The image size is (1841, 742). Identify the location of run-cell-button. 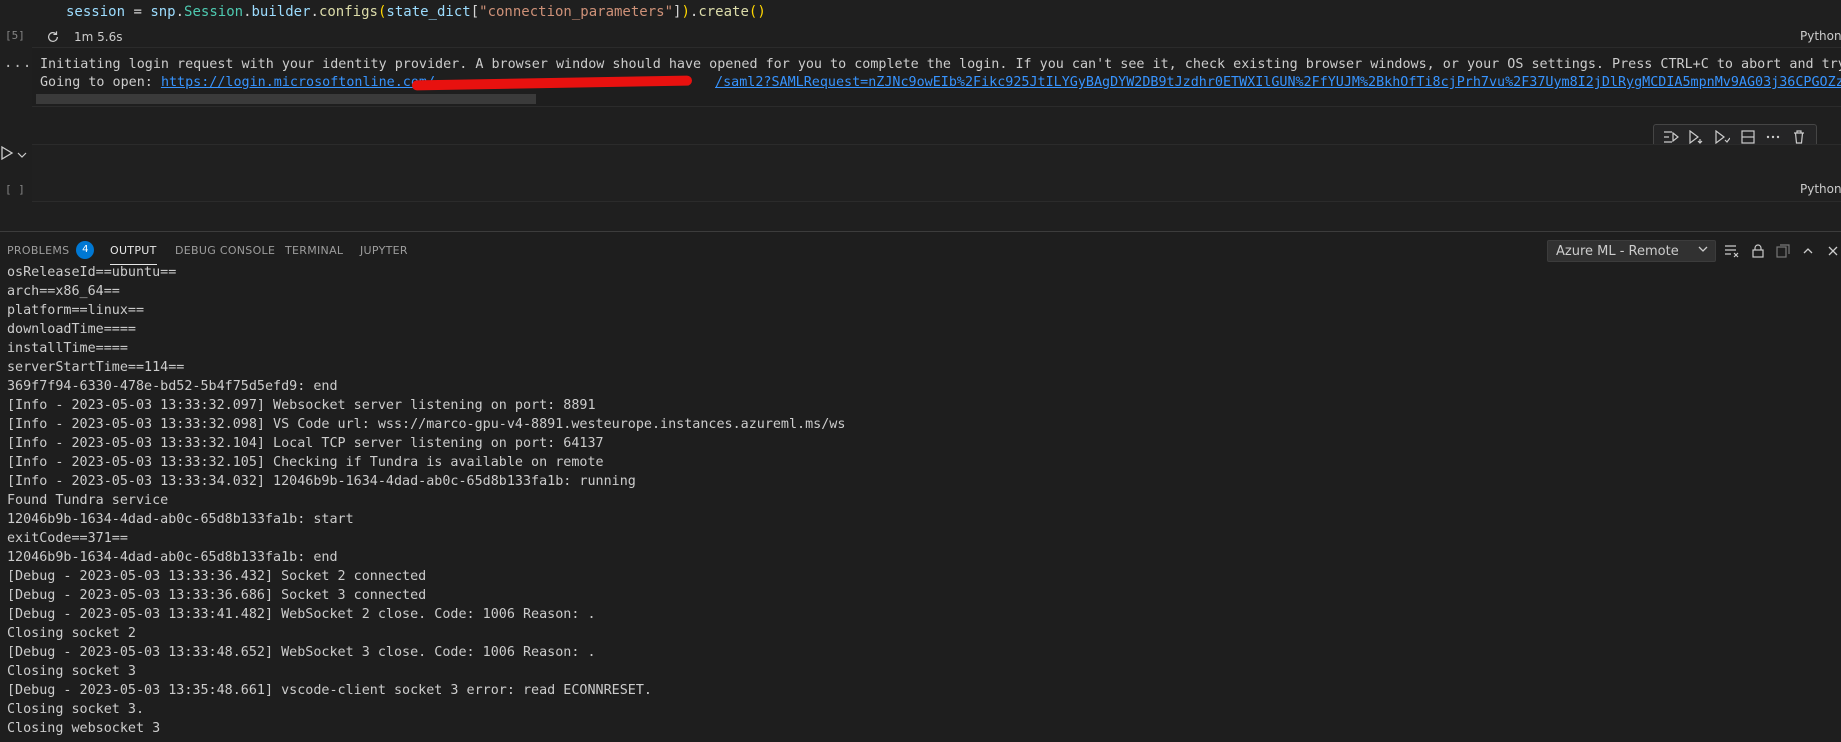
(13, 154).